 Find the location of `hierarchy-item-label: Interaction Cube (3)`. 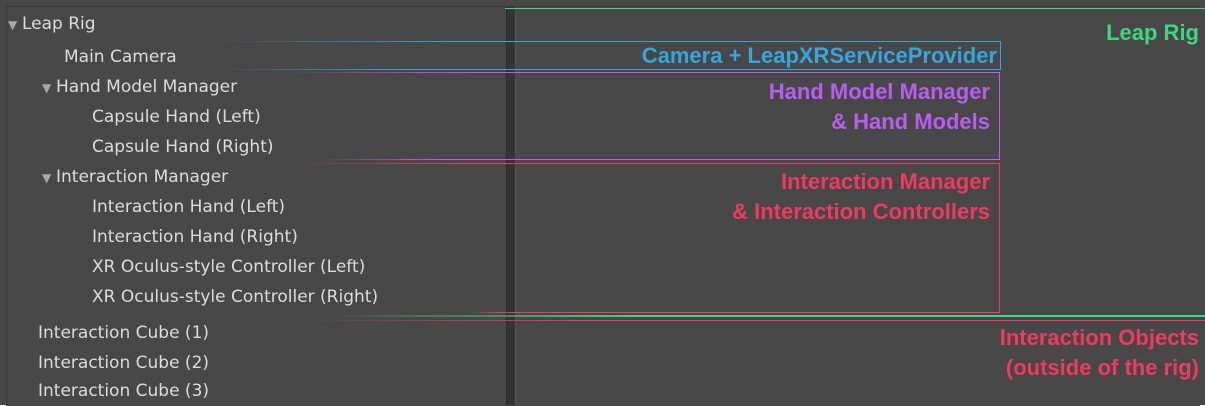

hierarchy-item-label: Interaction Cube (3) is located at coordinates (124, 391).